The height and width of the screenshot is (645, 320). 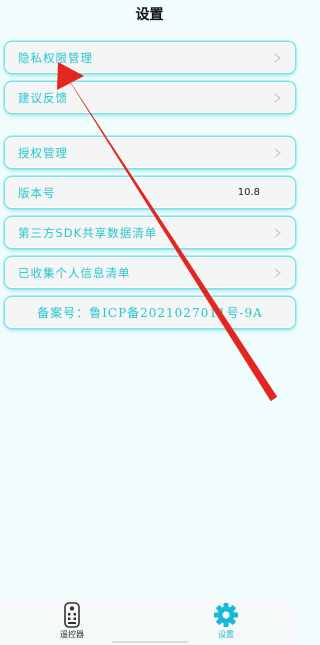 What do you see at coordinates (72, 615) in the screenshot?
I see `remote-icon` at bounding box center [72, 615].